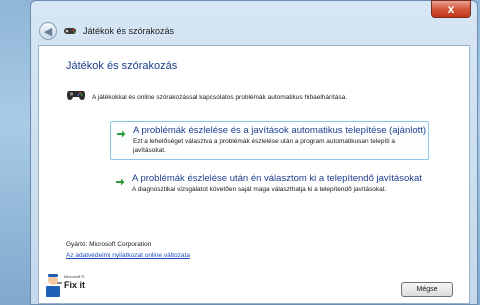 This screenshot has width=480, height=305. I want to click on back-arrow-icon: ◀, so click(48, 31).